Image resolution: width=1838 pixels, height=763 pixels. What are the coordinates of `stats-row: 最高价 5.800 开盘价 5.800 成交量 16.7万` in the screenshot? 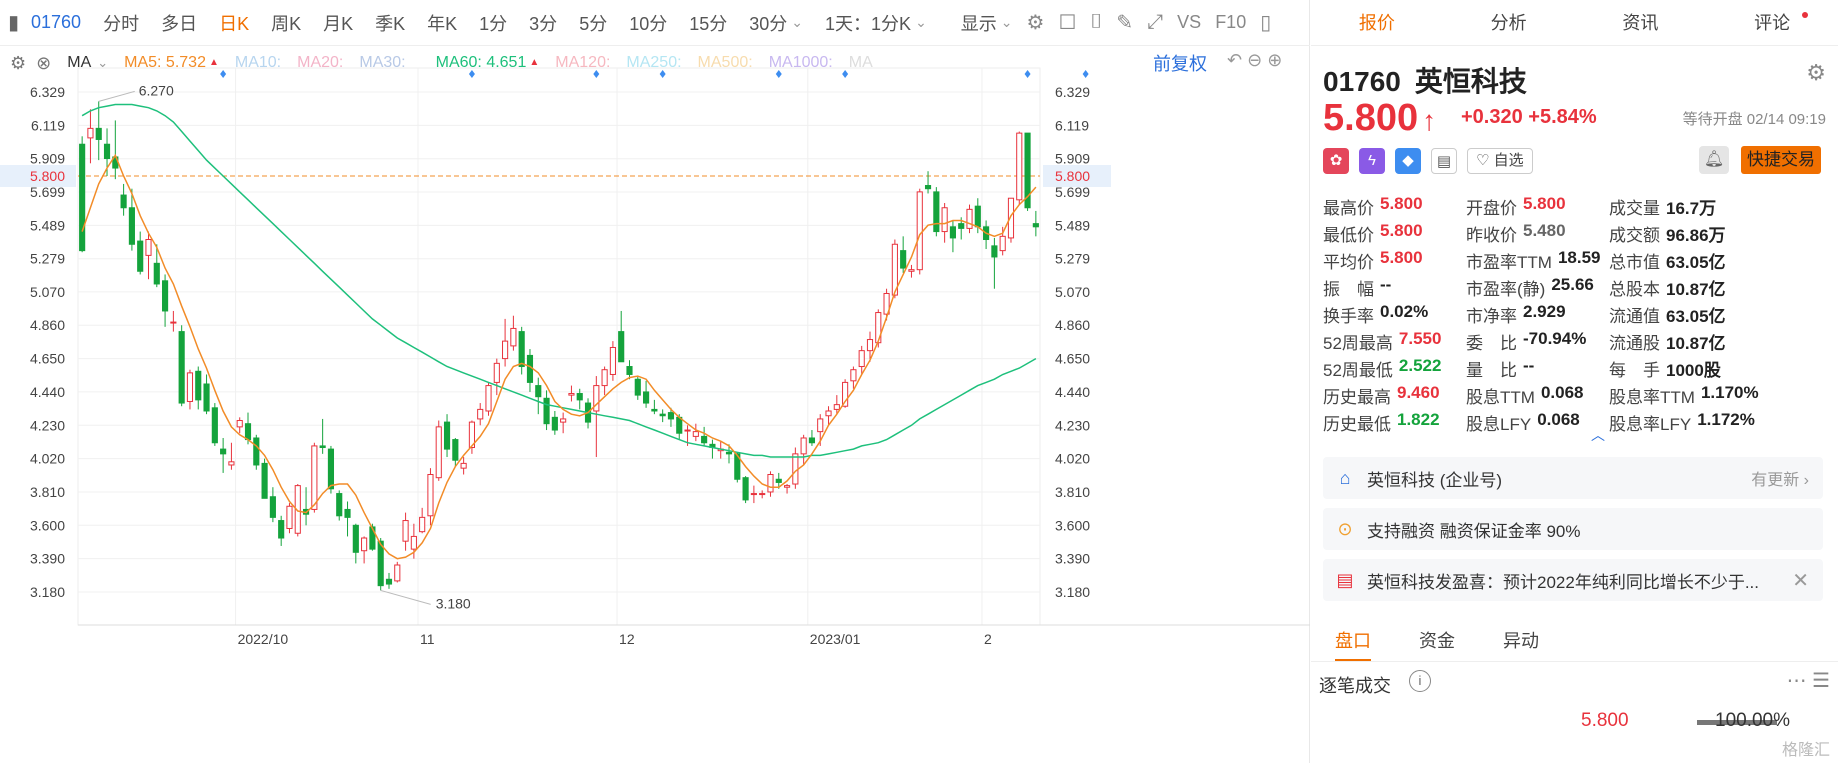 It's located at (1578, 206).